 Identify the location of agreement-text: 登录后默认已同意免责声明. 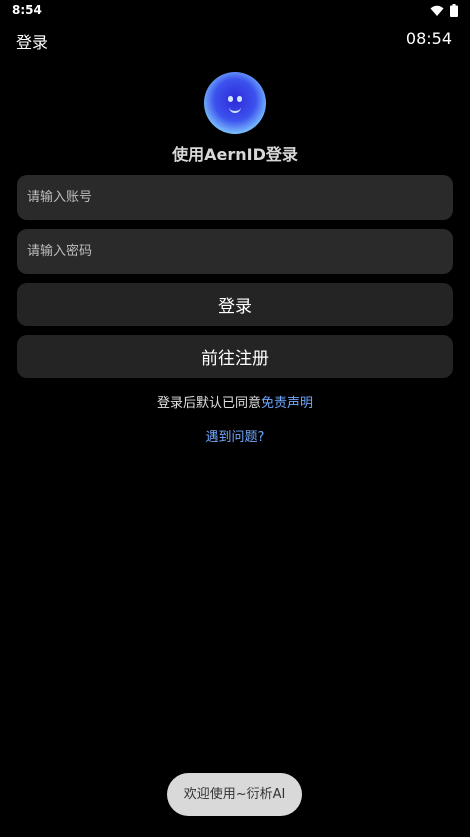
(235, 401).